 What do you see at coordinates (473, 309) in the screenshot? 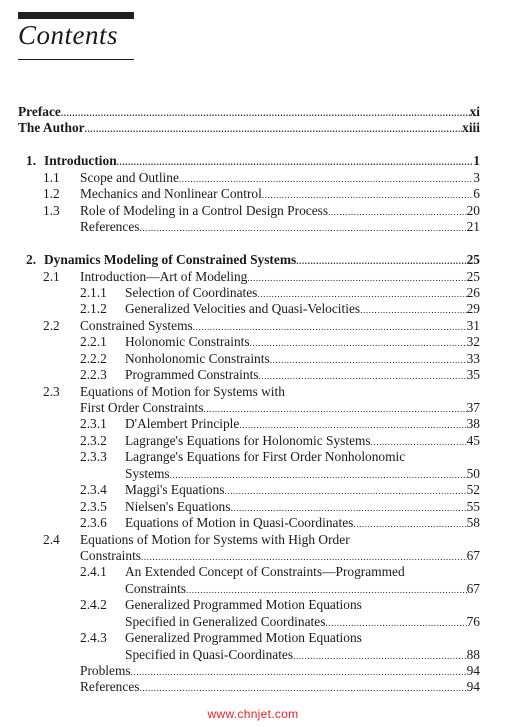
I see `entry-page: 29` at bounding box center [473, 309].